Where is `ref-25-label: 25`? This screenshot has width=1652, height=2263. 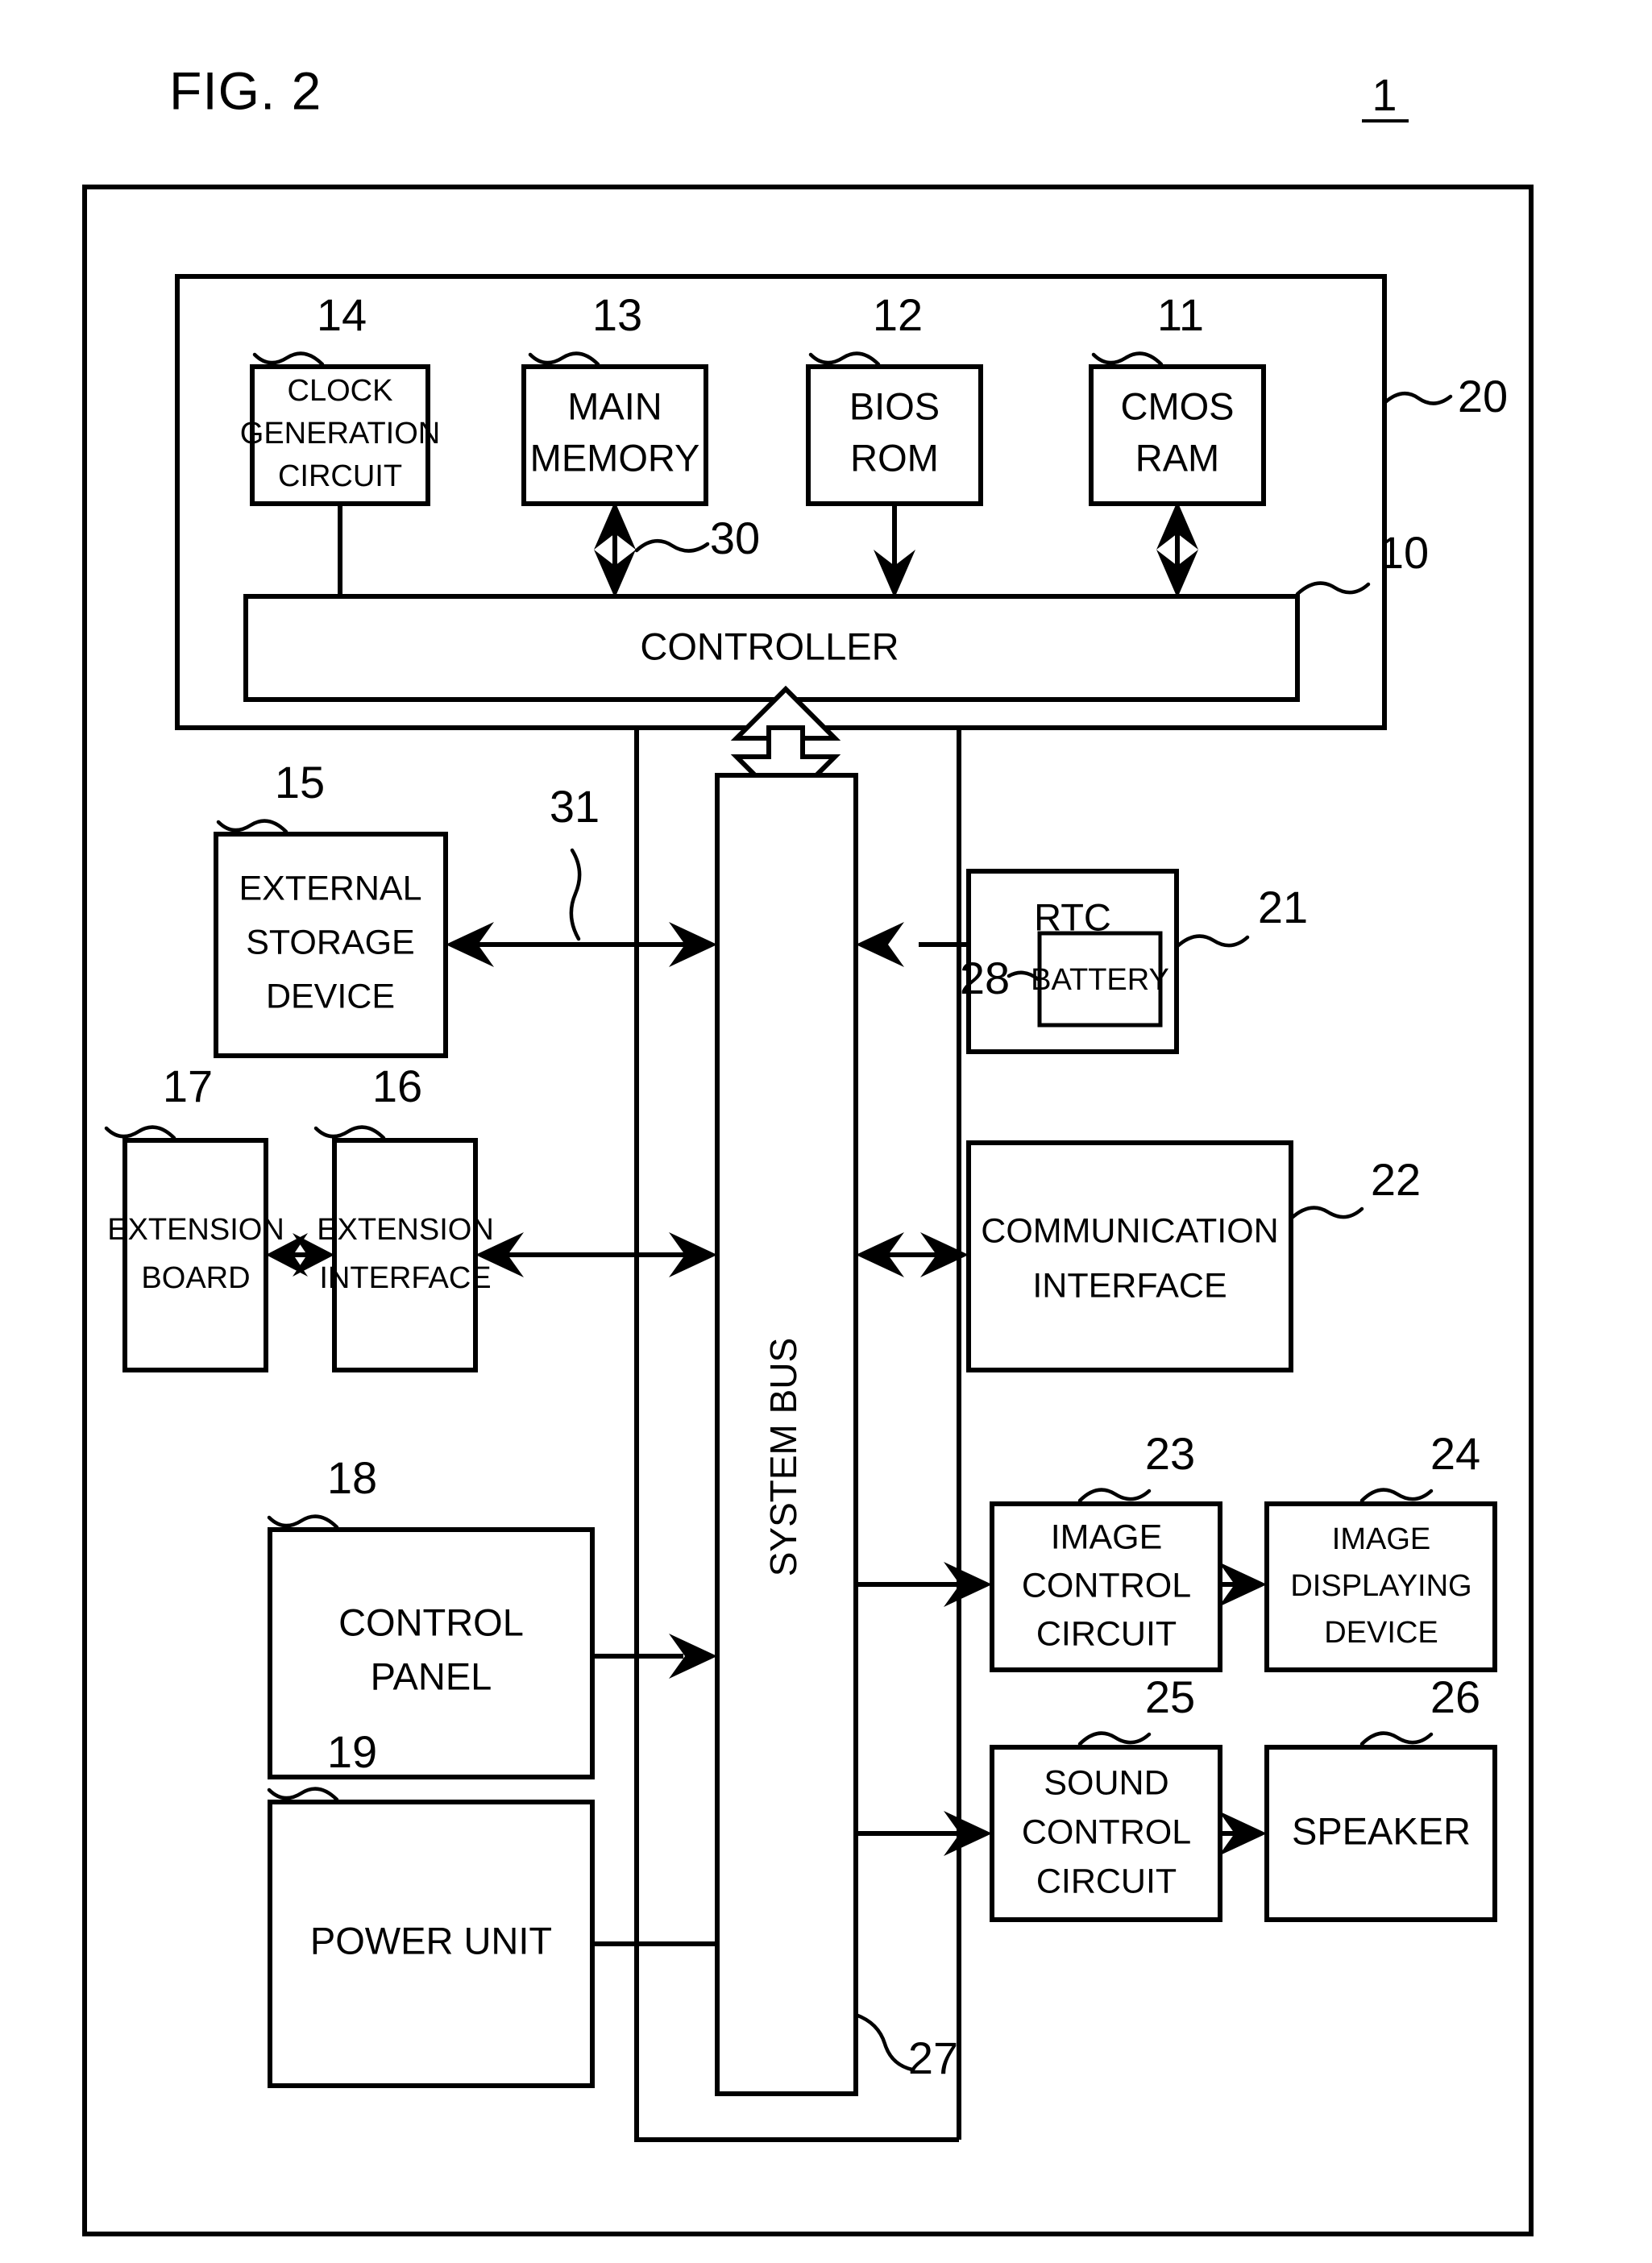 ref-25-label: 25 is located at coordinates (1170, 1696).